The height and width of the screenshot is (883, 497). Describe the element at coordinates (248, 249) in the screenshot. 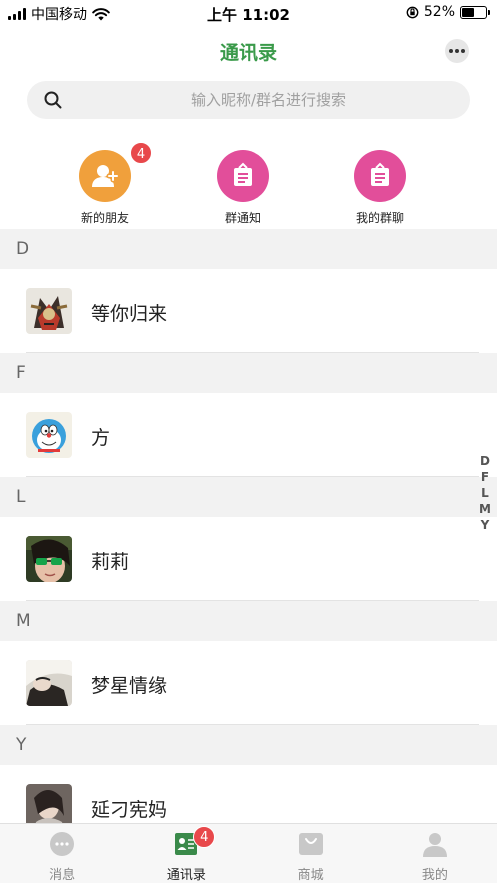

I see `section-header: D` at that location.